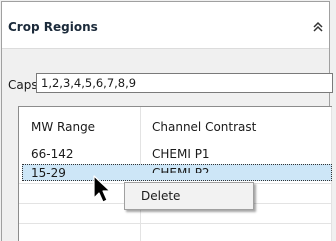 The width and height of the screenshot is (336, 241). I want to click on table-cell-mw-range: 15-29, so click(48, 173).